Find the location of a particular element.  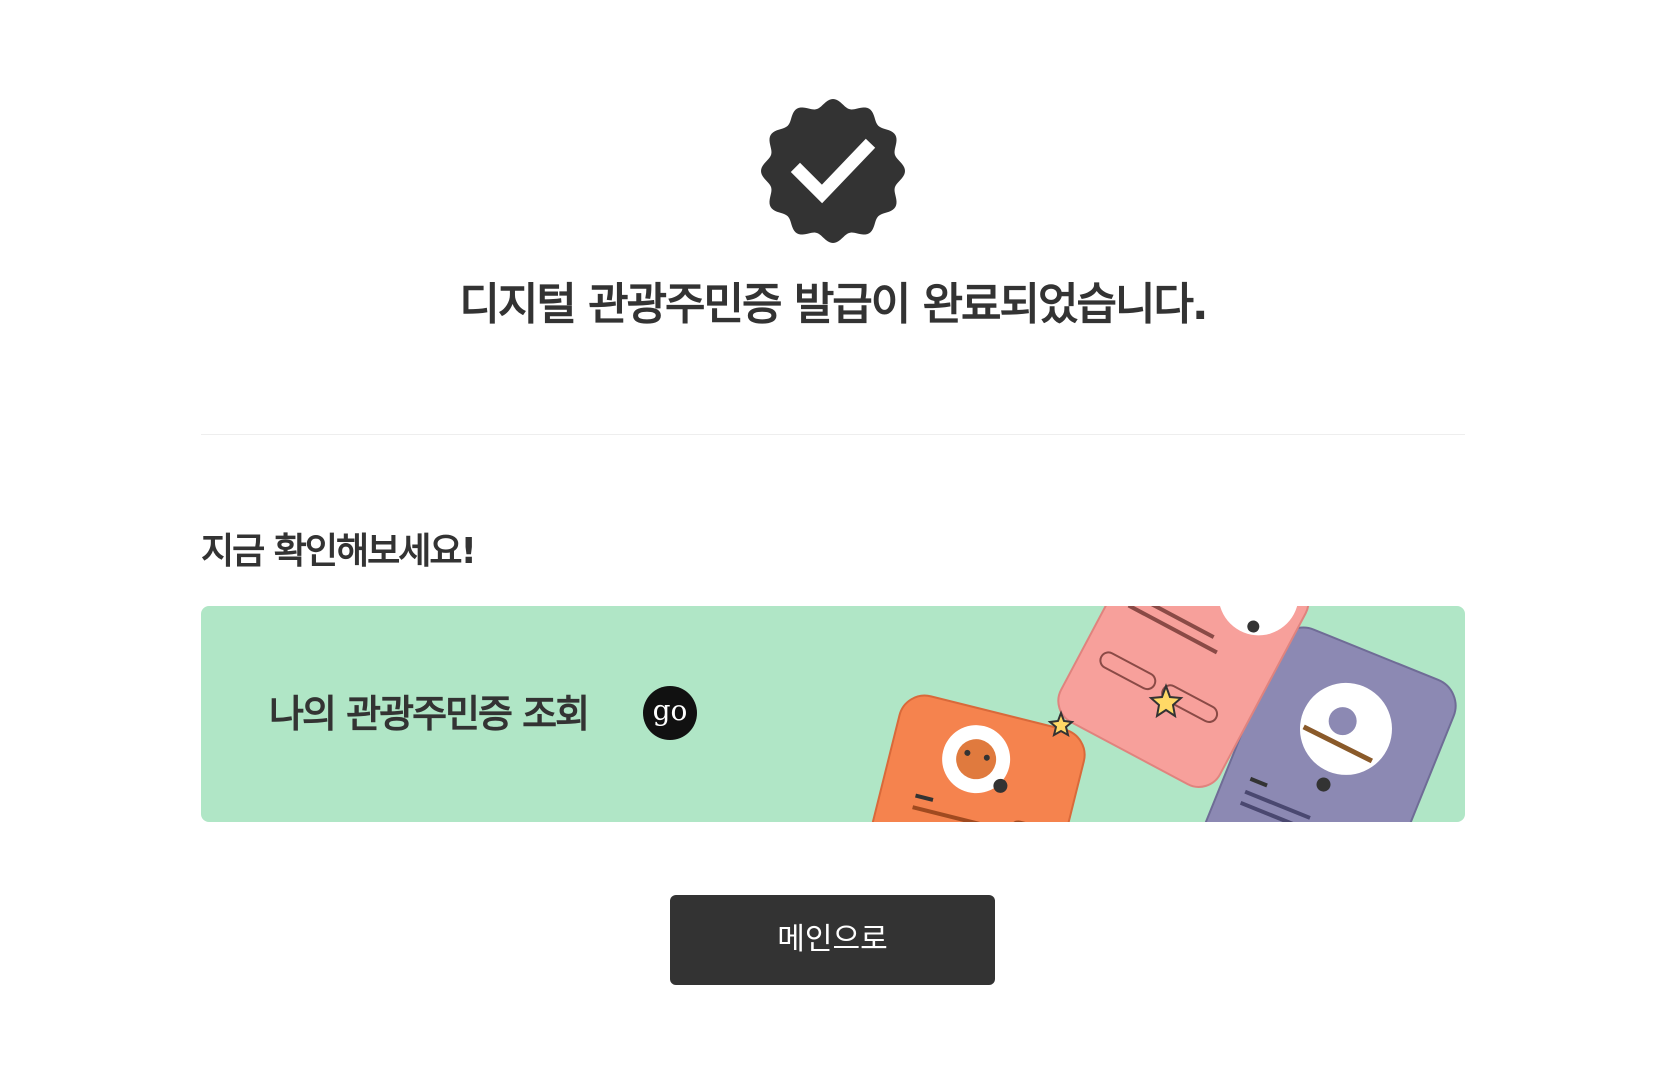

banner-label: 나의 관광주민증 조회 is located at coordinates (429, 714).